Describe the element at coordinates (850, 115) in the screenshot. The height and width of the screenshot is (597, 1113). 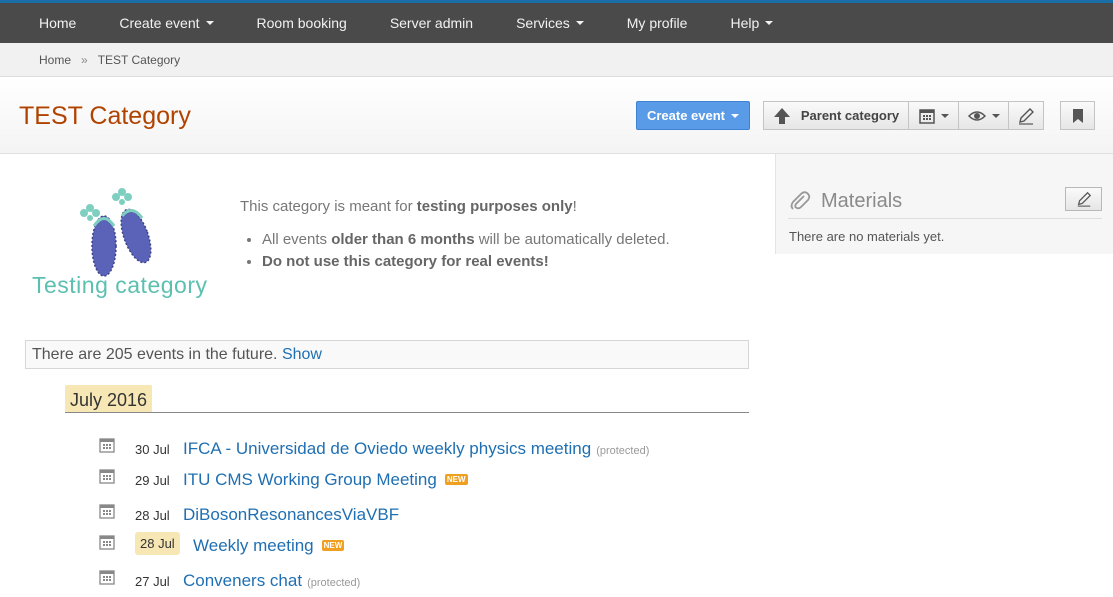
I see `parent-category-label: Parent category` at that location.